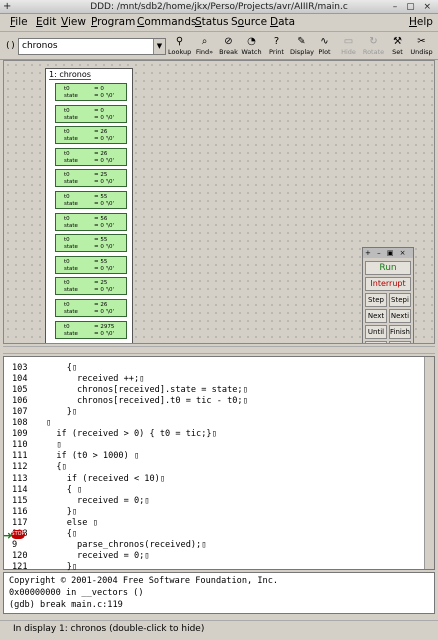 The image size is (438, 640). What do you see at coordinates (302, 47) in the screenshot?
I see `display-button: ✎ Display` at bounding box center [302, 47].